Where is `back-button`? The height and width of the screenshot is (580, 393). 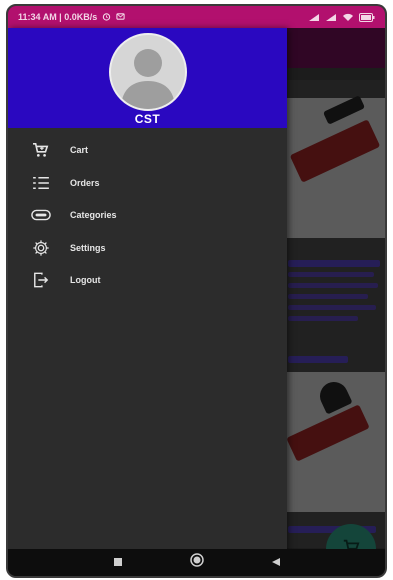 back-button is located at coordinates (276, 563).